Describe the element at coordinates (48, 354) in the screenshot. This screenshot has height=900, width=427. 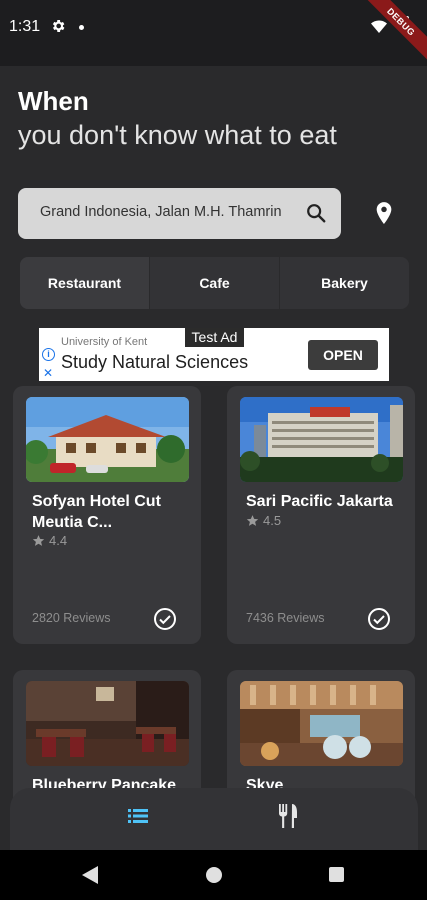
I see `ad-info-icon: i` at that location.